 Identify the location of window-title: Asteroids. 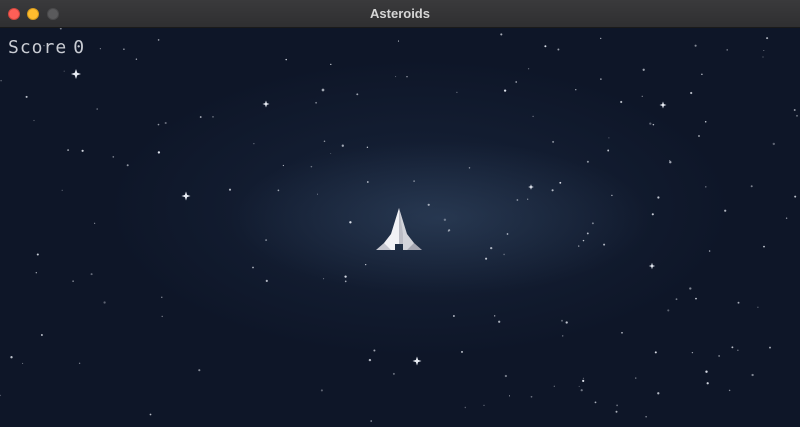
(400, 13).